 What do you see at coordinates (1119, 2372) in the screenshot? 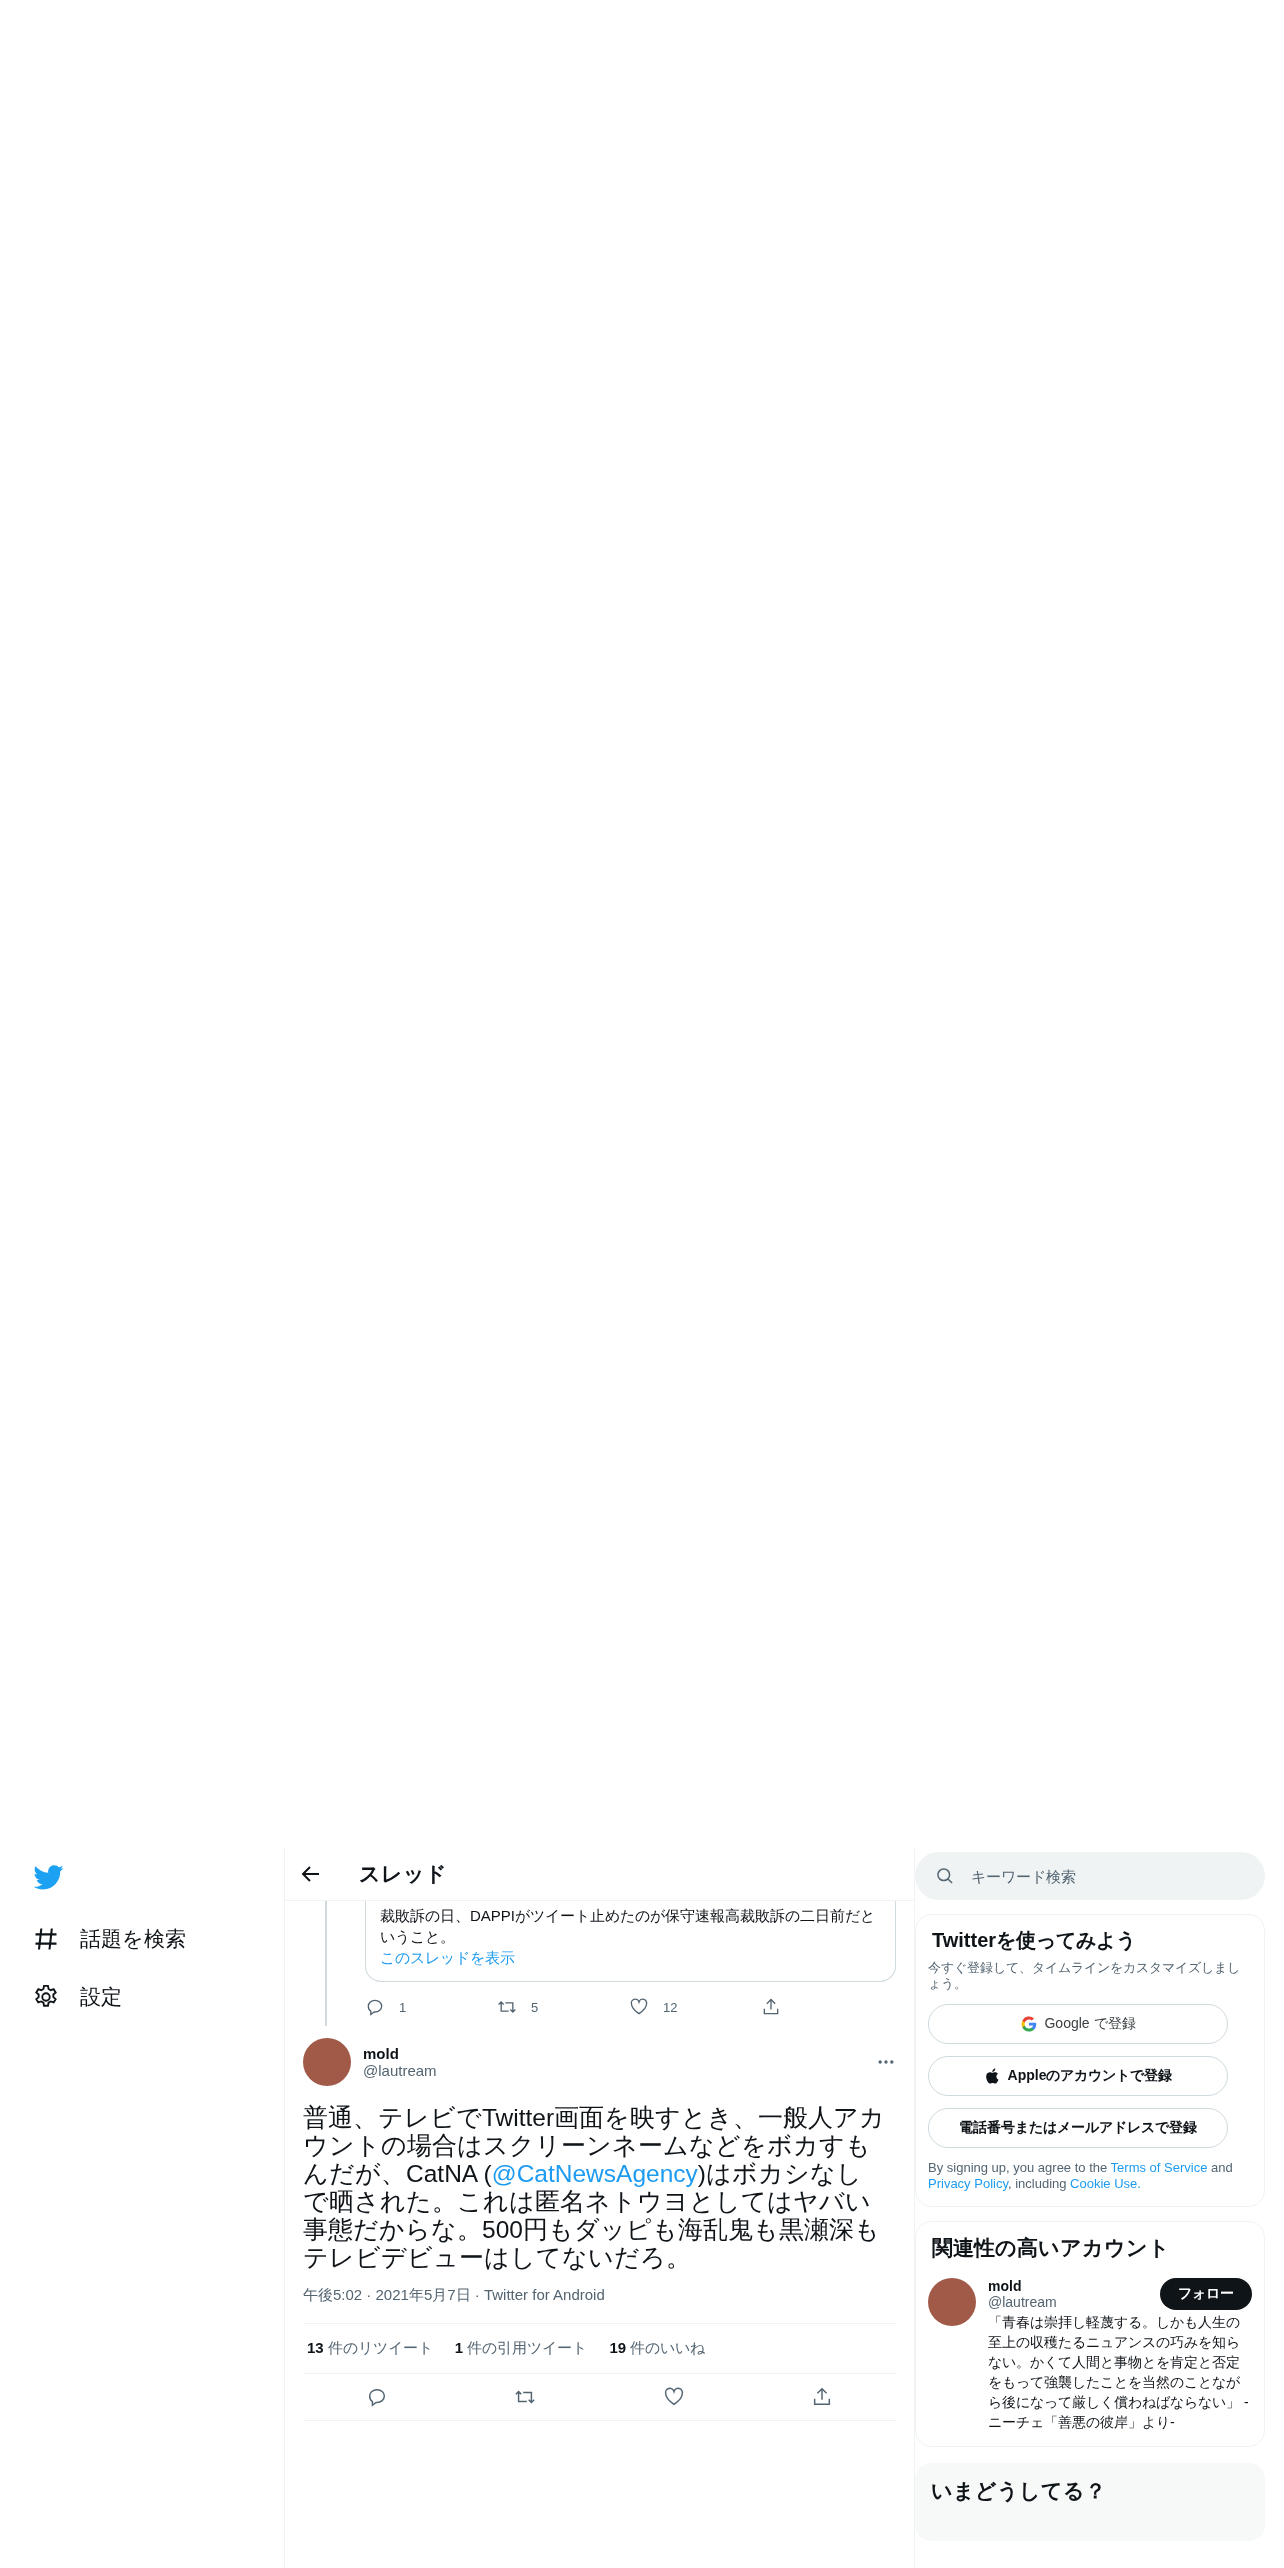
I see `user-bio: 「青春は崇拝し軽蔑する。しかも人生の至上の収穫たるニュアンスの巧みを知らない。かくて人間と事物とを肯定と否定をもって強襲したことを当然のことながら後になって厳しく償わねばならない」 -ニーチェ「善悪の彼岸」より-` at bounding box center [1119, 2372].